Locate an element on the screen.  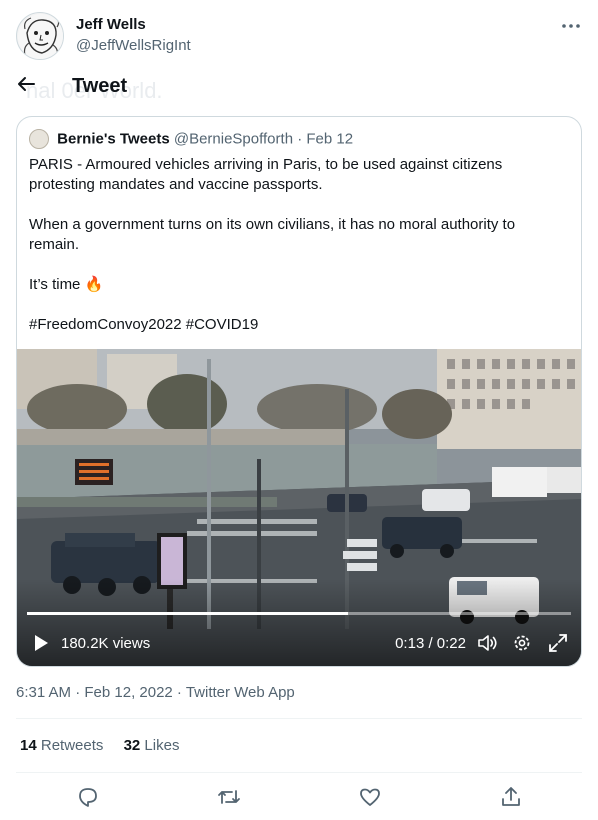
author-handle: @JeffWellsRigInt is located at coordinates (133, 45).